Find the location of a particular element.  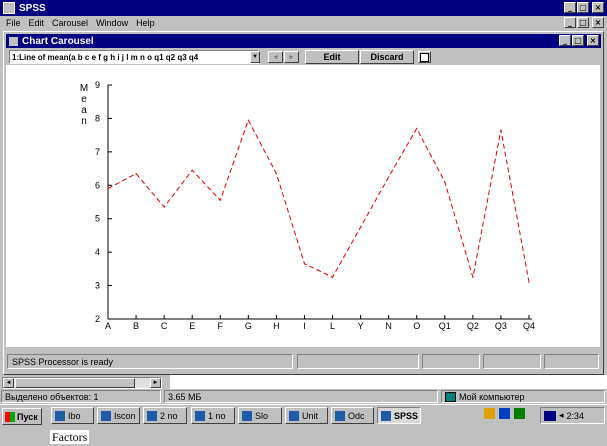

scroll-right-button: ► is located at coordinates (155, 383).